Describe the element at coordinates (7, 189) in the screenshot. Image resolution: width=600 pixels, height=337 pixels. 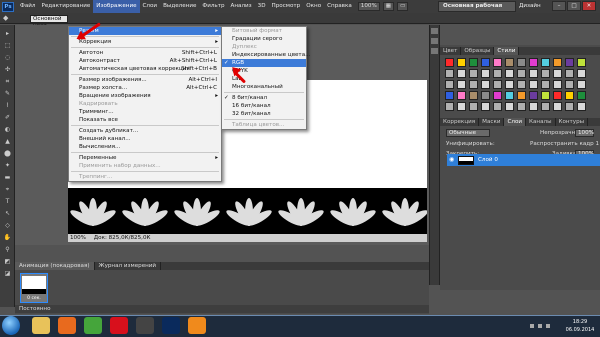
I see `tool-icon: ⌖` at that location.